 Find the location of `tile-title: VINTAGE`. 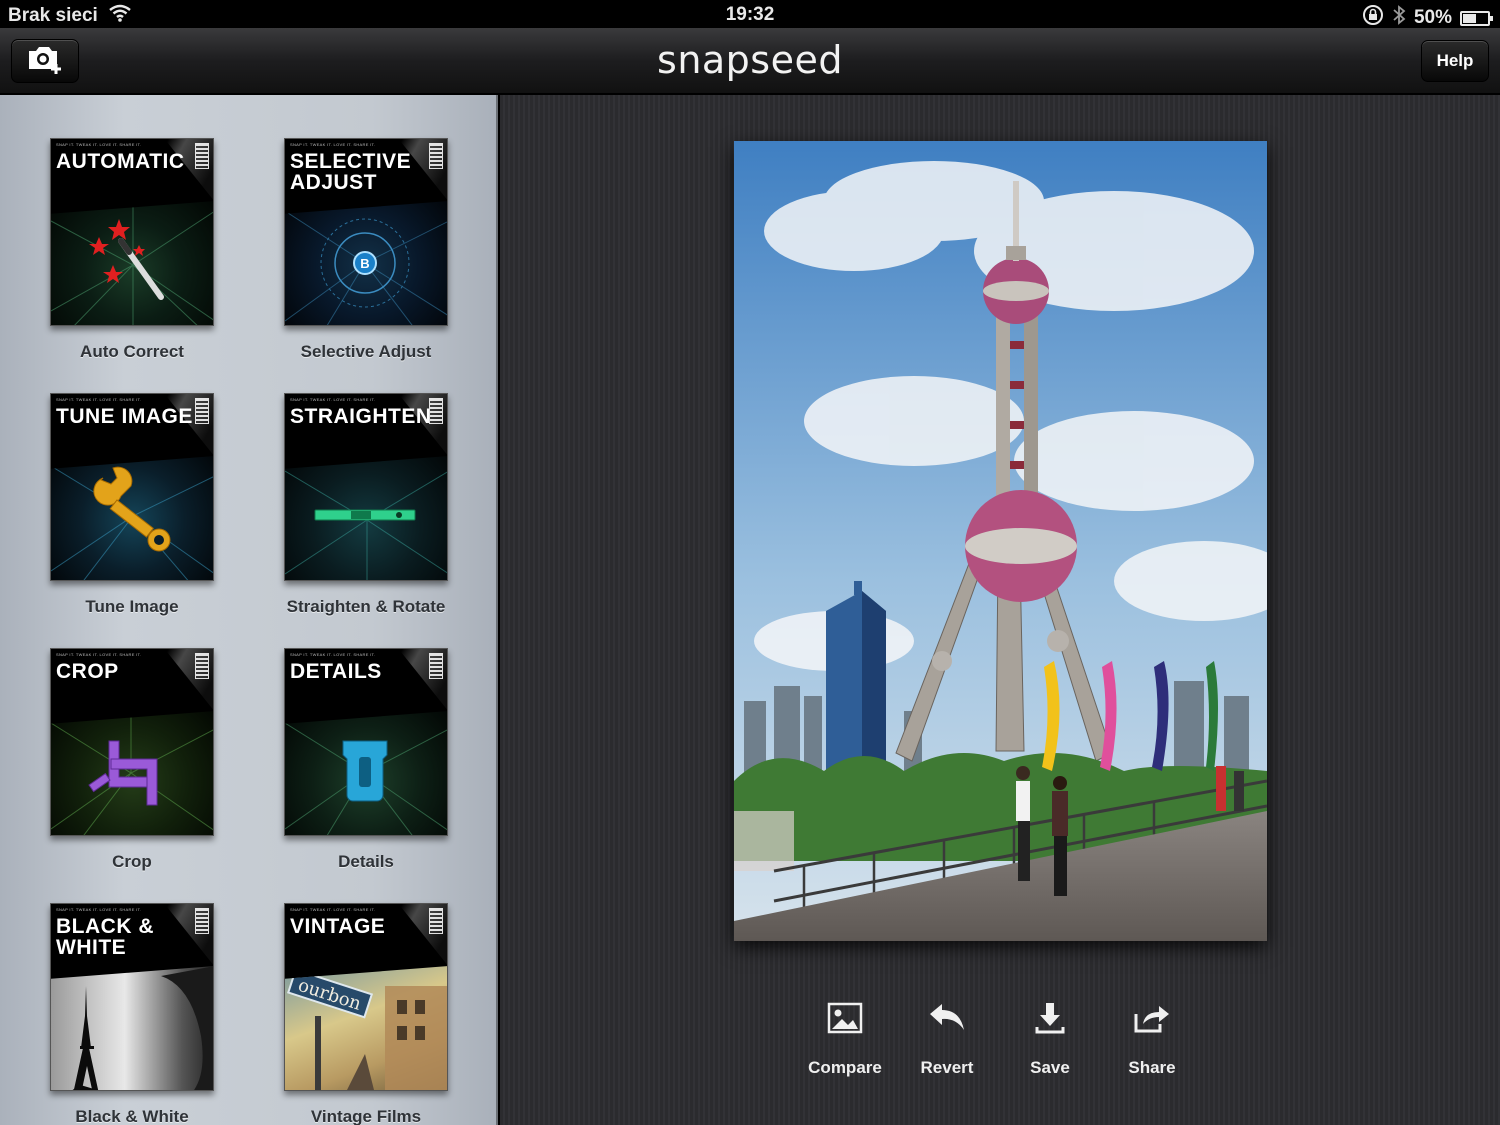

tile-title: VINTAGE is located at coordinates (338, 926).